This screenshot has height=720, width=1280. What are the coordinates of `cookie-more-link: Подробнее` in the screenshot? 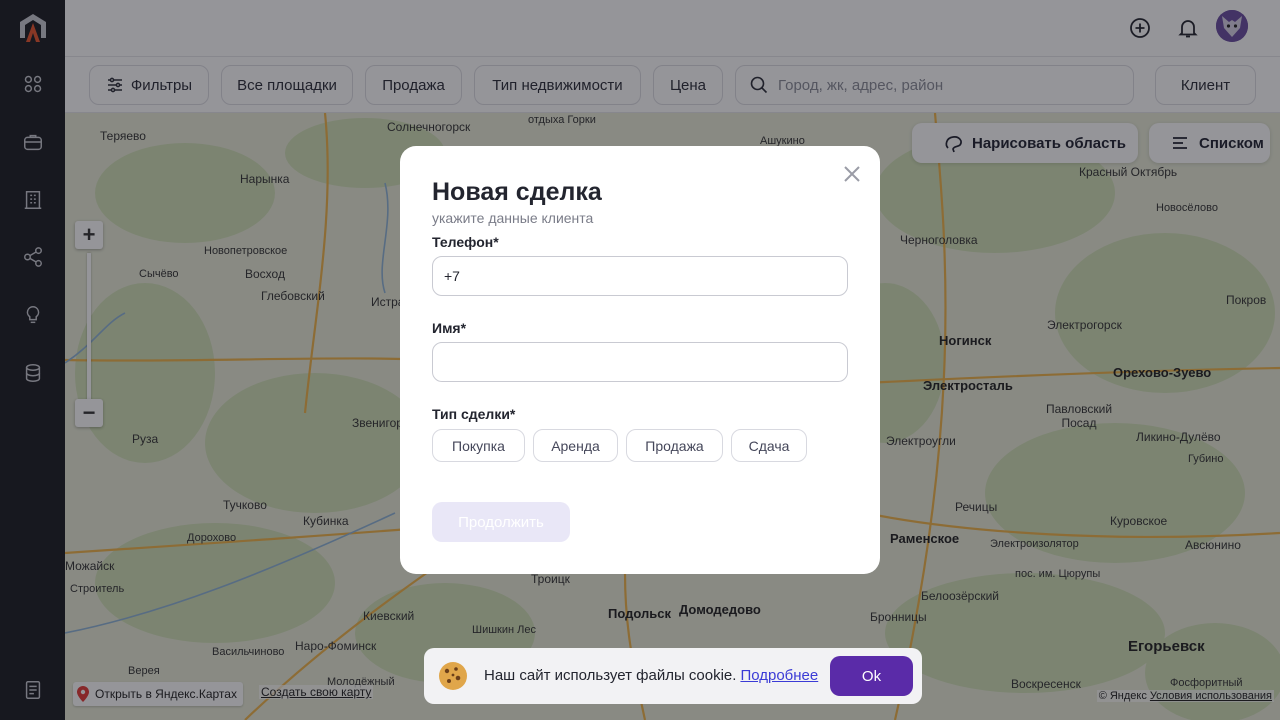 It's located at (779, 675).